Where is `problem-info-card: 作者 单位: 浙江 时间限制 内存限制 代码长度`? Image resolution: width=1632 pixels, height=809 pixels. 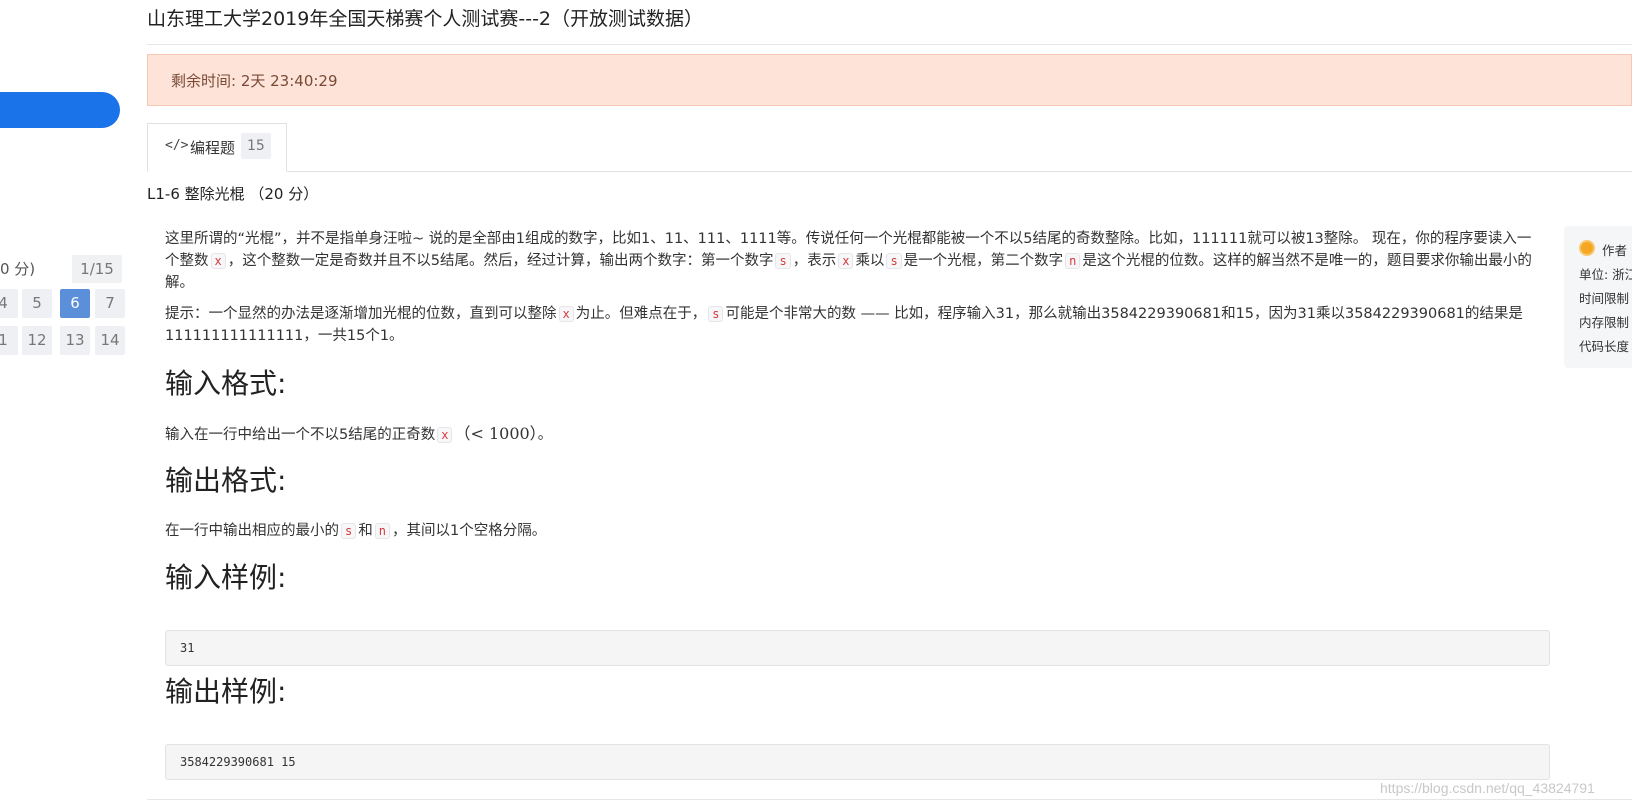
problem-info-card: 作者 单位: 浙江 时间限制 内存限制 代码长度 is located at coordinates (1598, 297).